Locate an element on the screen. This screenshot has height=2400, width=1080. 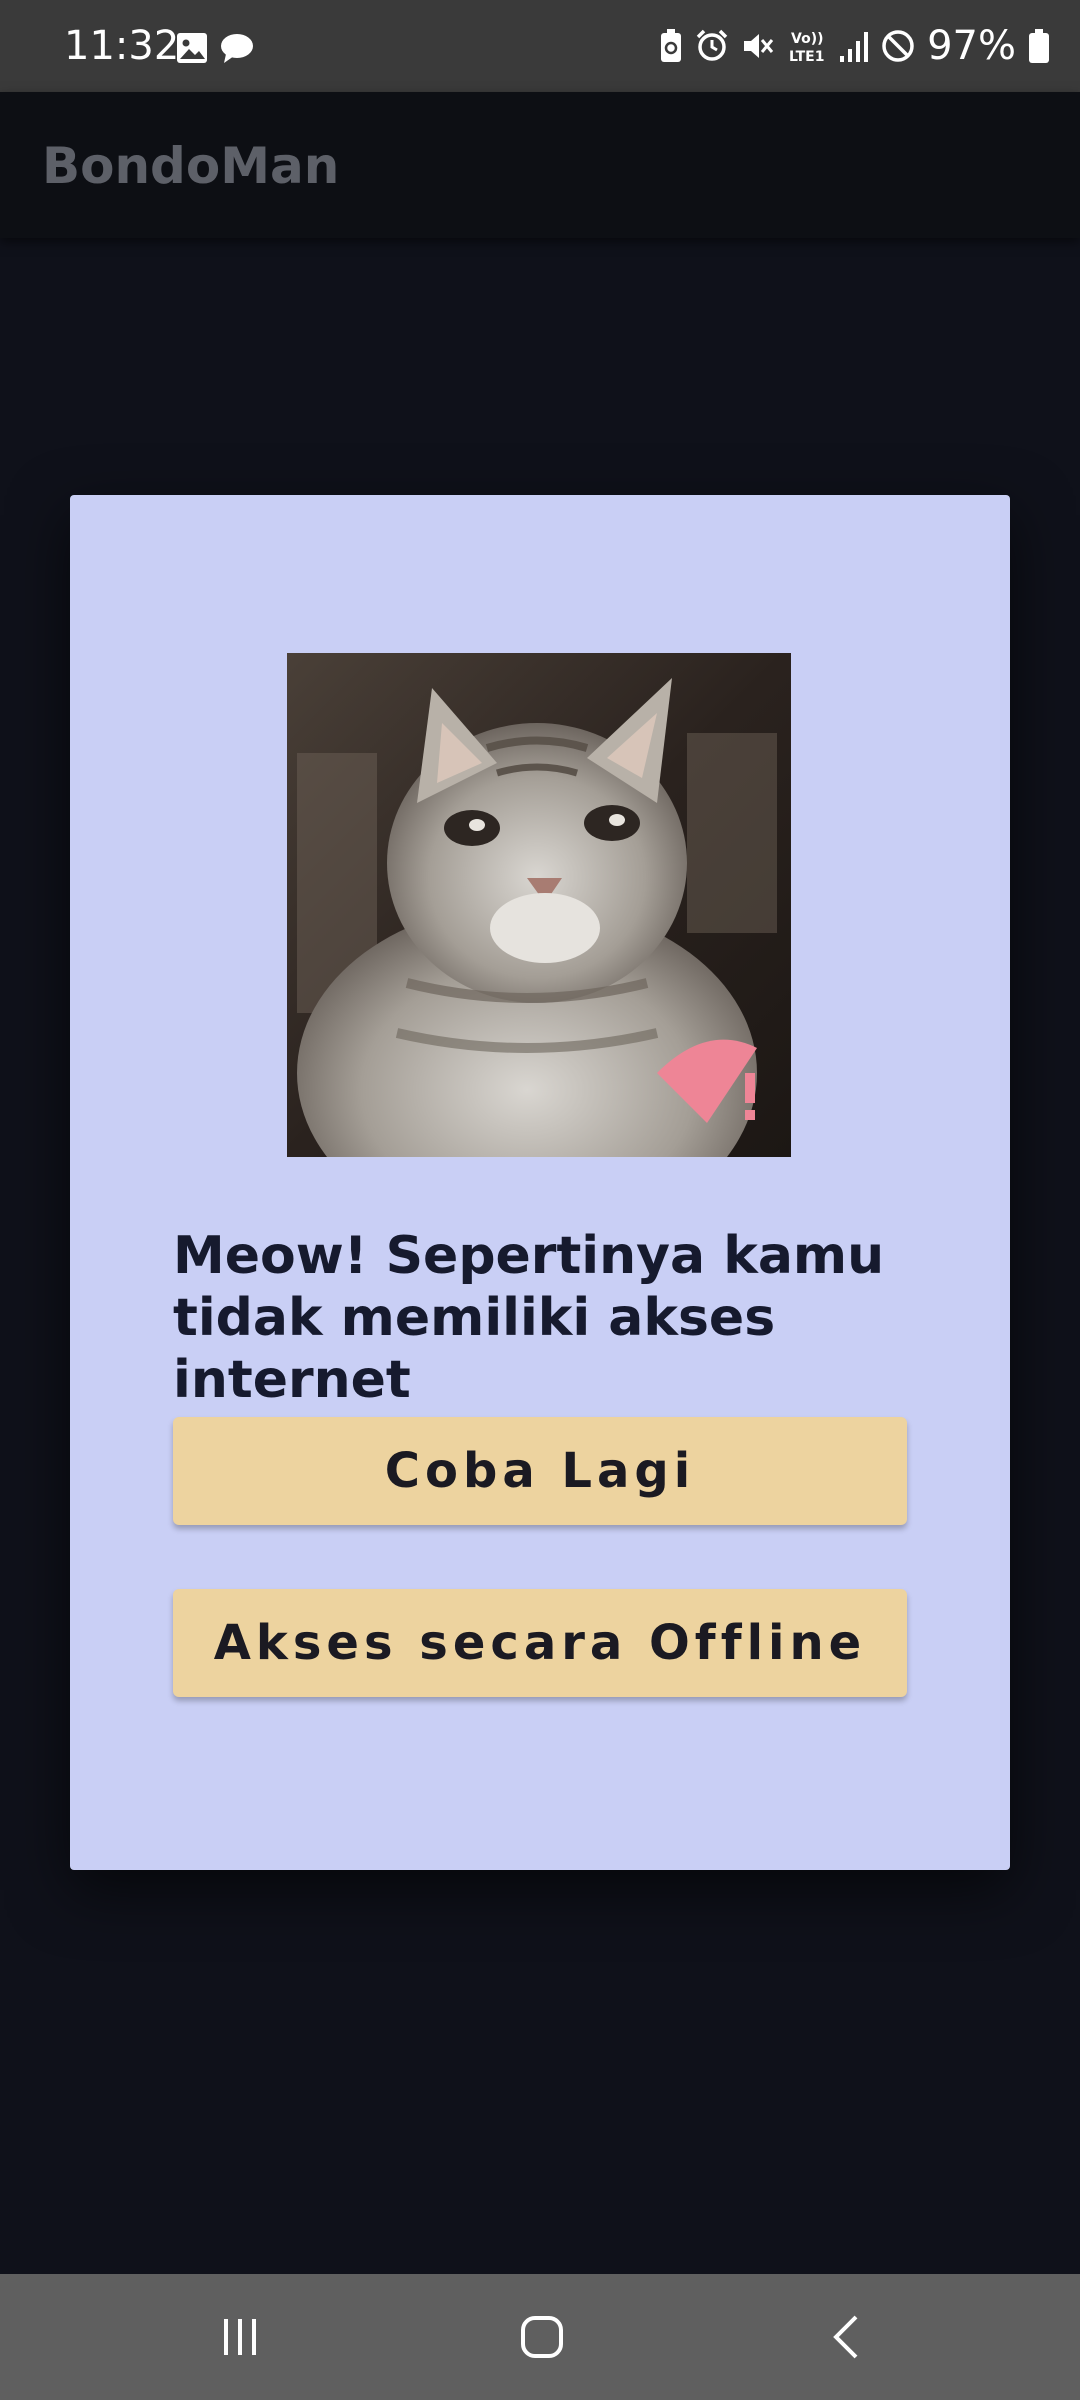
home-icon is located at coordinates (542, 2337).